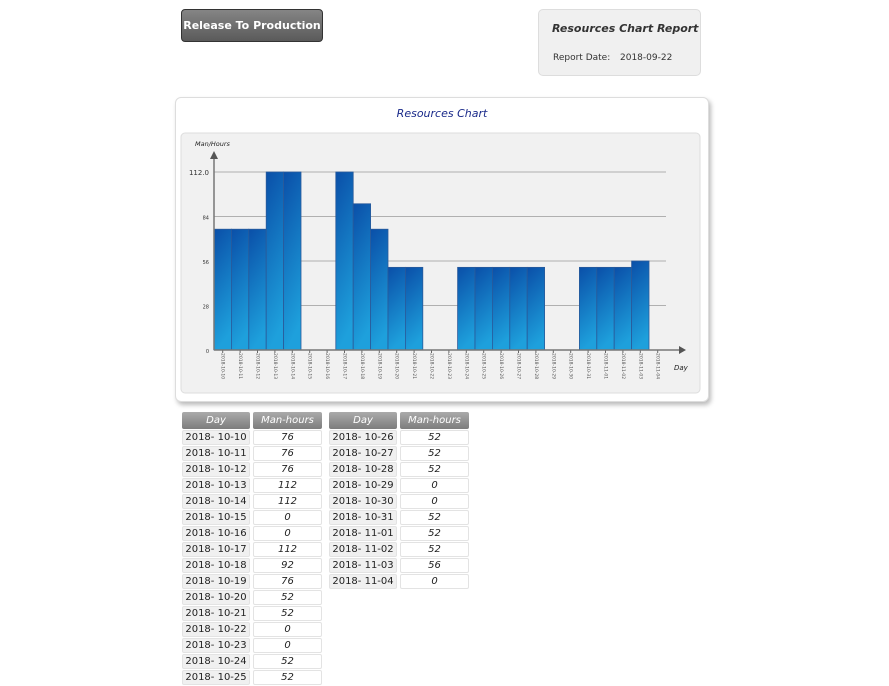 The height and width of the screenshot is (686, 889). I want to click on table-row: 2018- 10-14 112, so click(252, 501).